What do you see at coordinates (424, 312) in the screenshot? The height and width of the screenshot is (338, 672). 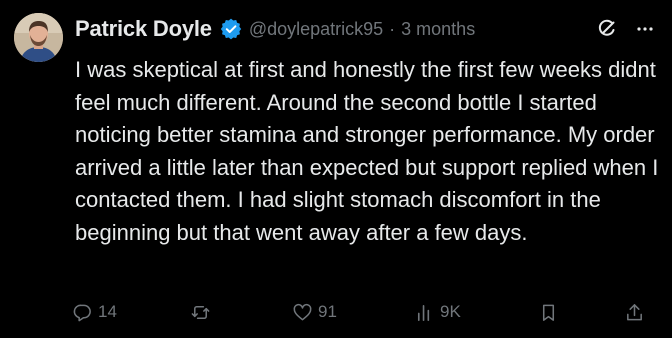 I see `views-icon` at bounding box center [424, 312].